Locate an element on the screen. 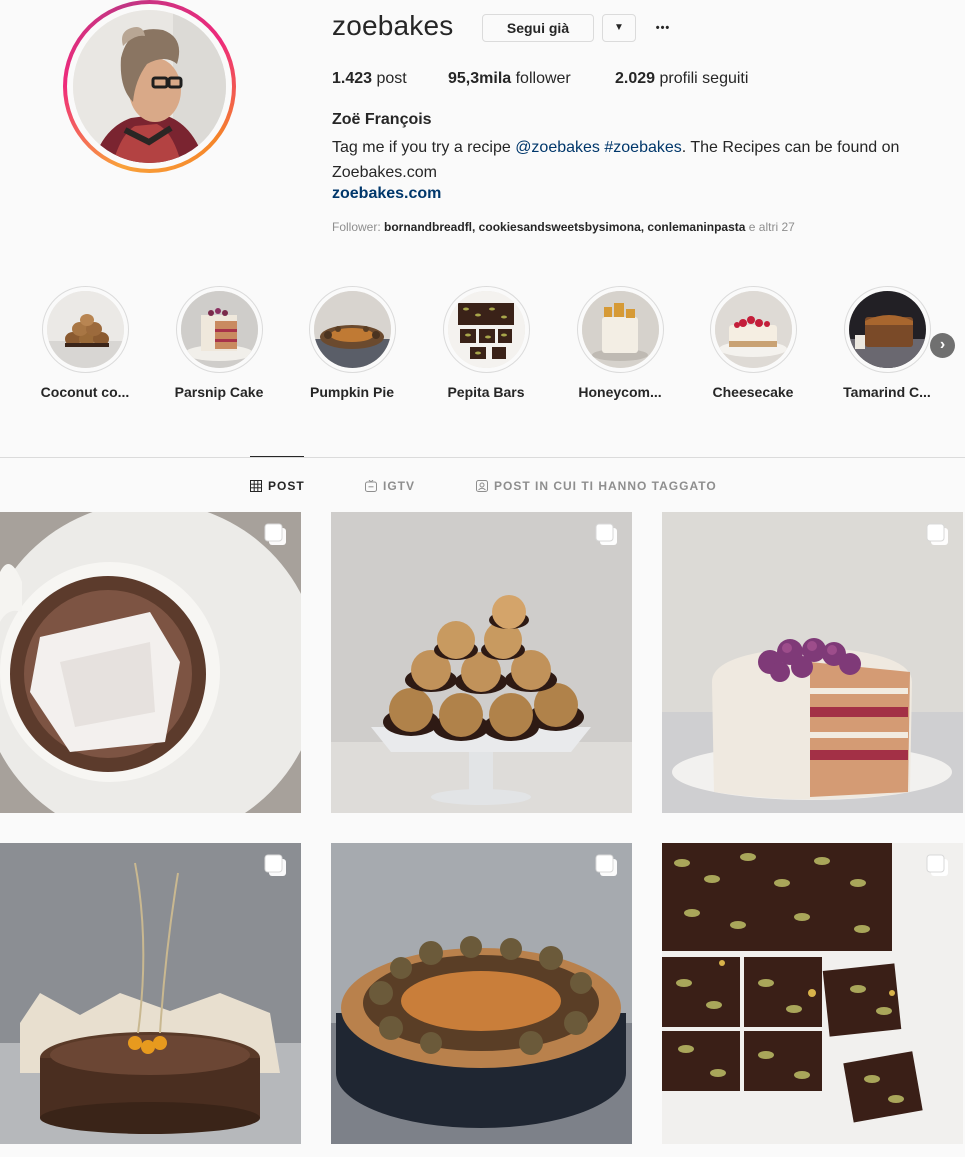  followed-by-others: e altri 27 is located at coordinates (770, 227).